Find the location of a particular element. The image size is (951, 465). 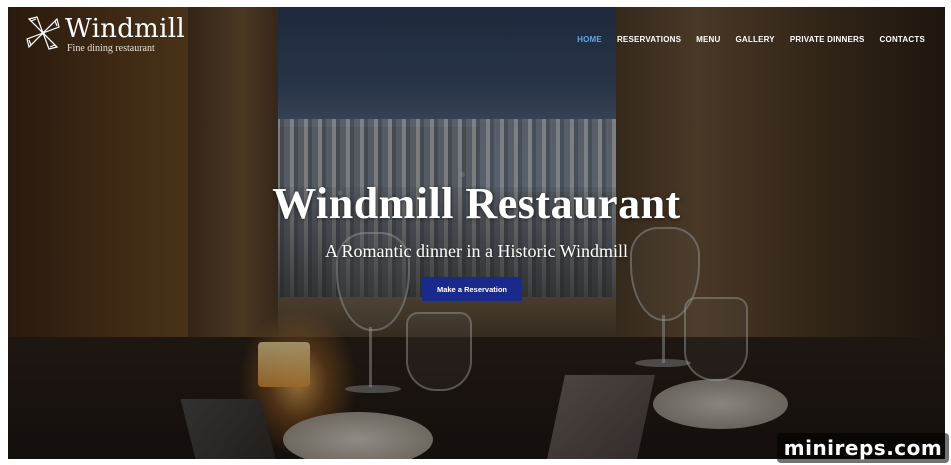

hero-subtitle: A Romantic dinner in a Historic Windmill is located at coordinates (476, 251).